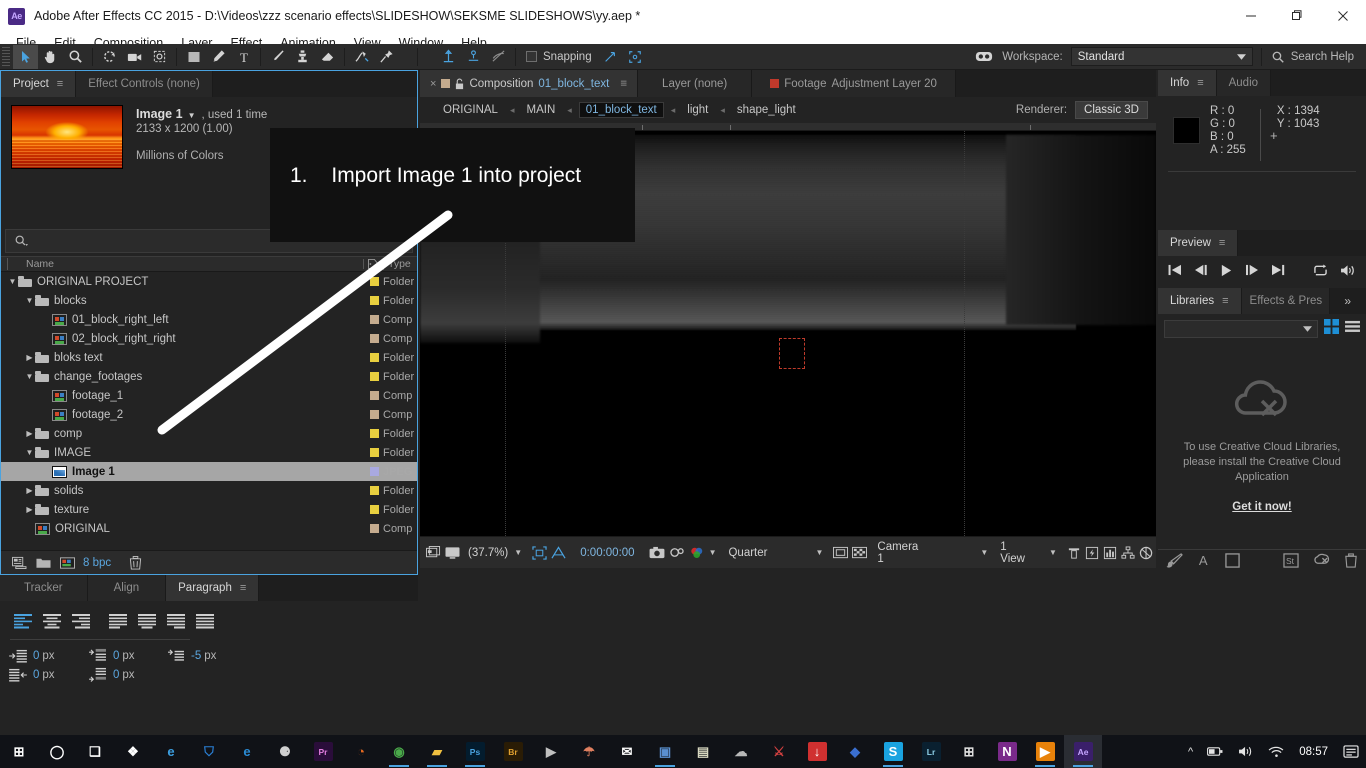  What do you see at coordinates (134, 57) in the screenshot?
I see `camera-tool` at bounding box center [134, 57].